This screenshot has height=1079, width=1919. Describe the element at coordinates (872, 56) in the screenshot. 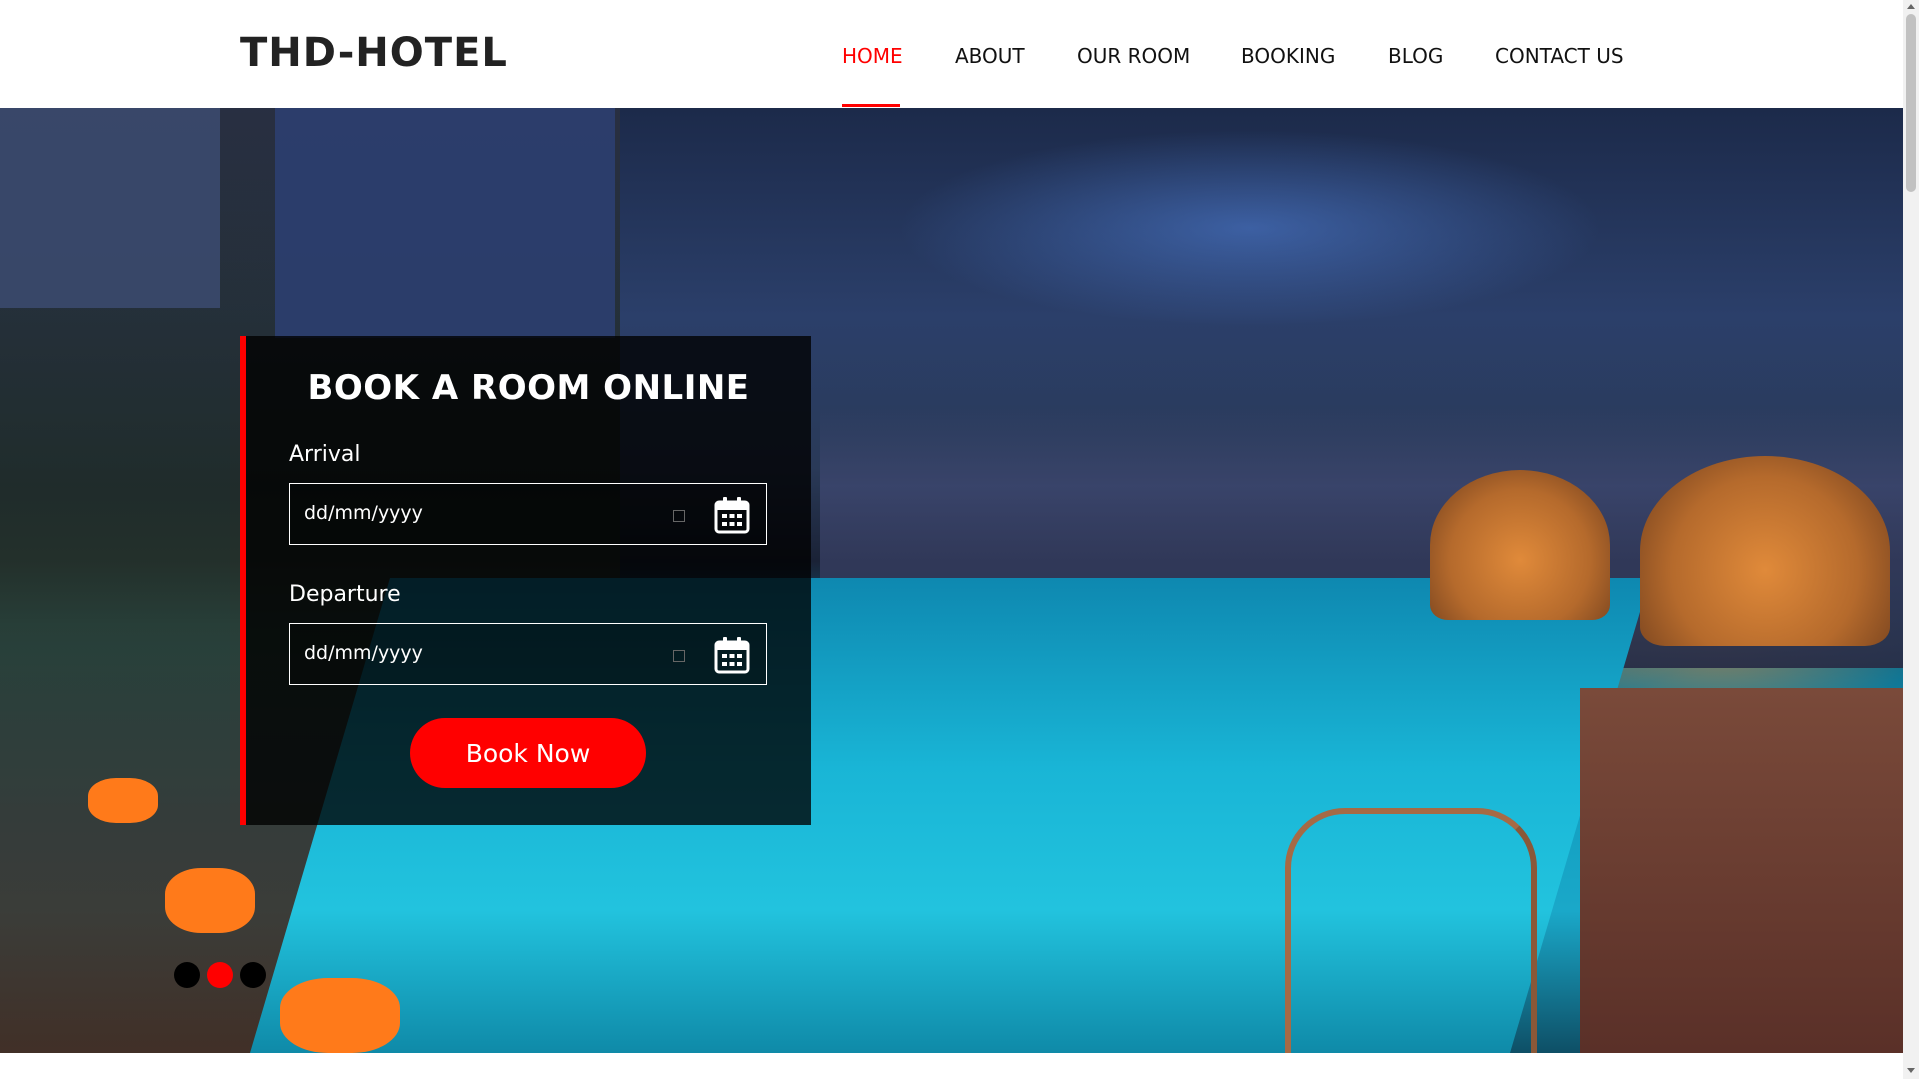

I see `nav-home: HOME` at that location.